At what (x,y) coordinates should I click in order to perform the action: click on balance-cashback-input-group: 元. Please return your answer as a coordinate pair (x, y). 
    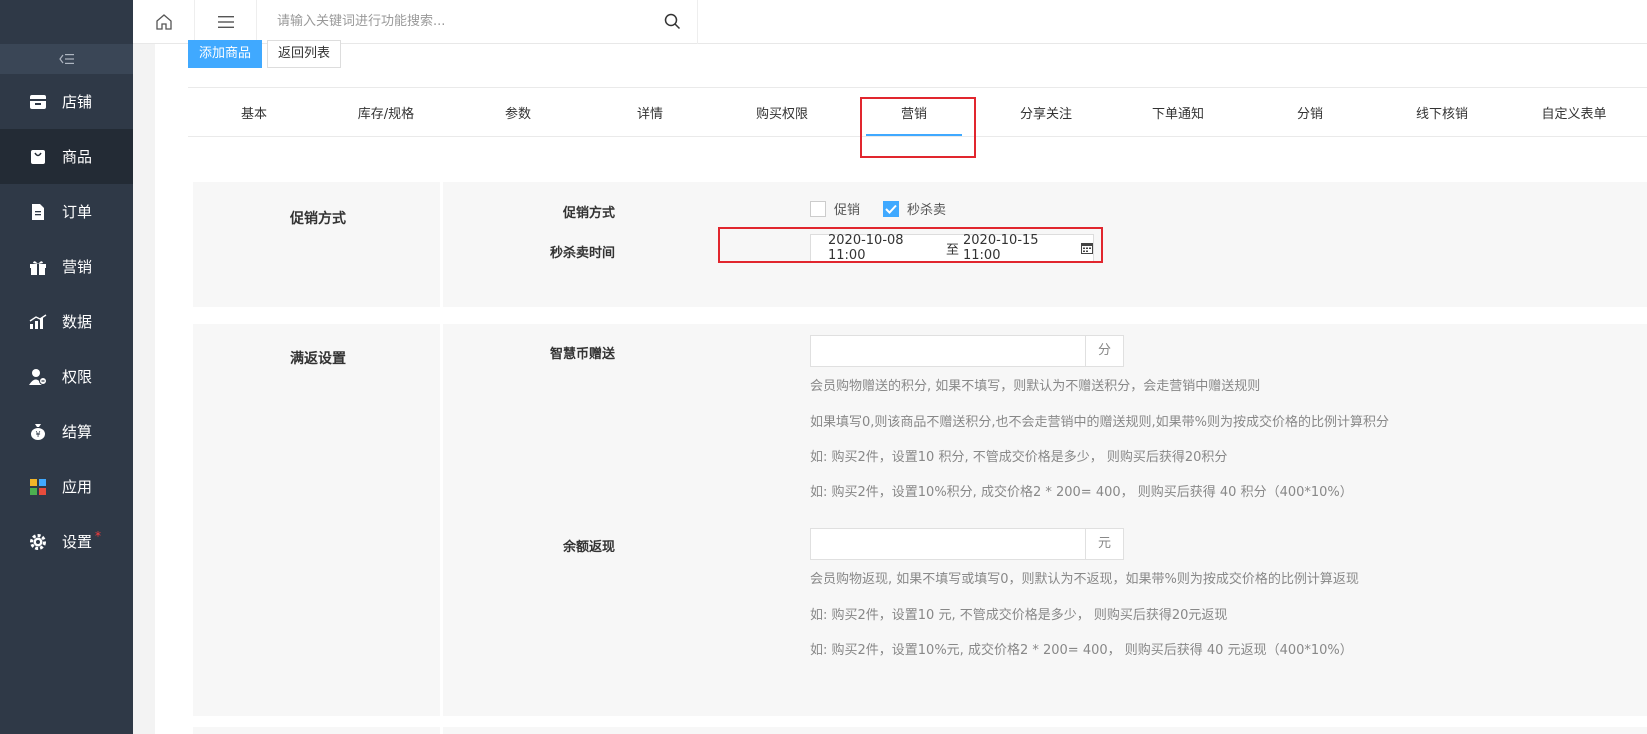
    Looking at the image, I should click on (967, 544).